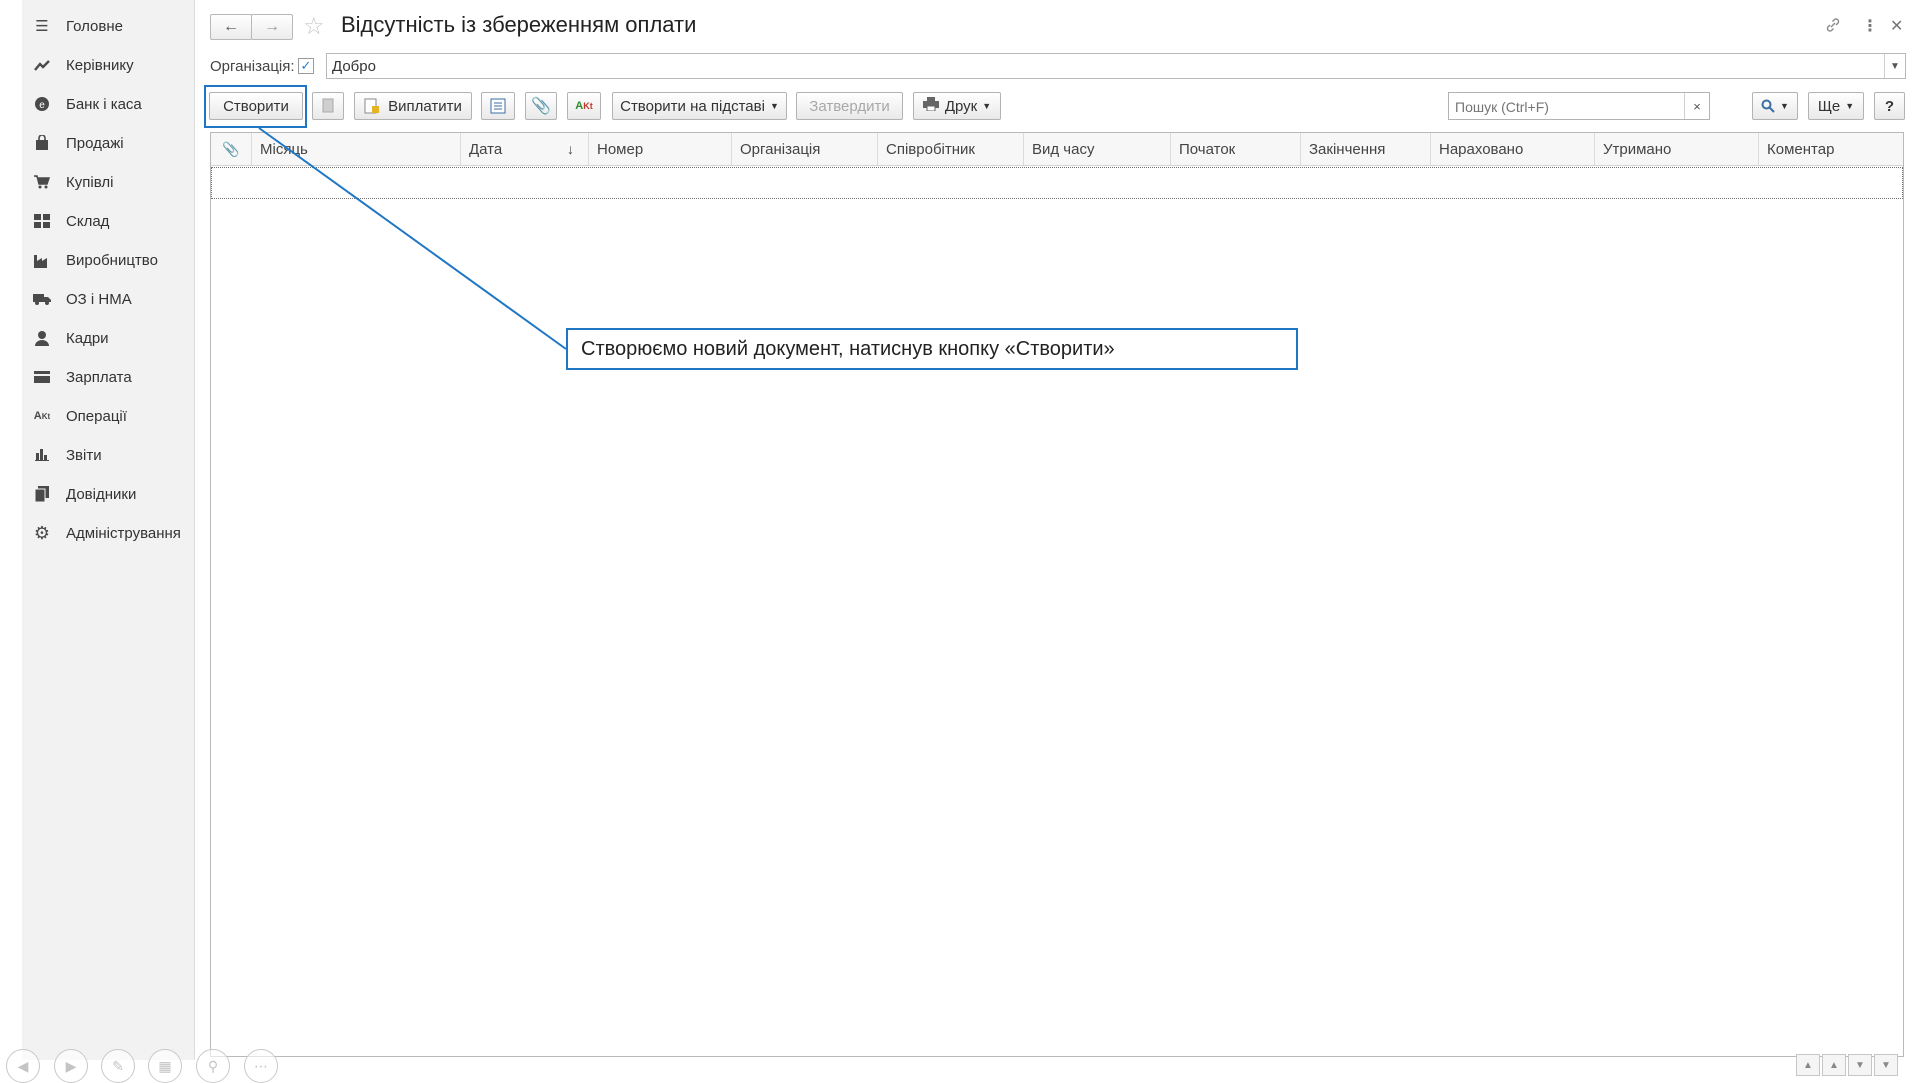 The image size is (1919, 1083). I want to click on sidebar-item-warehouse: Склад, so click(108, 221).